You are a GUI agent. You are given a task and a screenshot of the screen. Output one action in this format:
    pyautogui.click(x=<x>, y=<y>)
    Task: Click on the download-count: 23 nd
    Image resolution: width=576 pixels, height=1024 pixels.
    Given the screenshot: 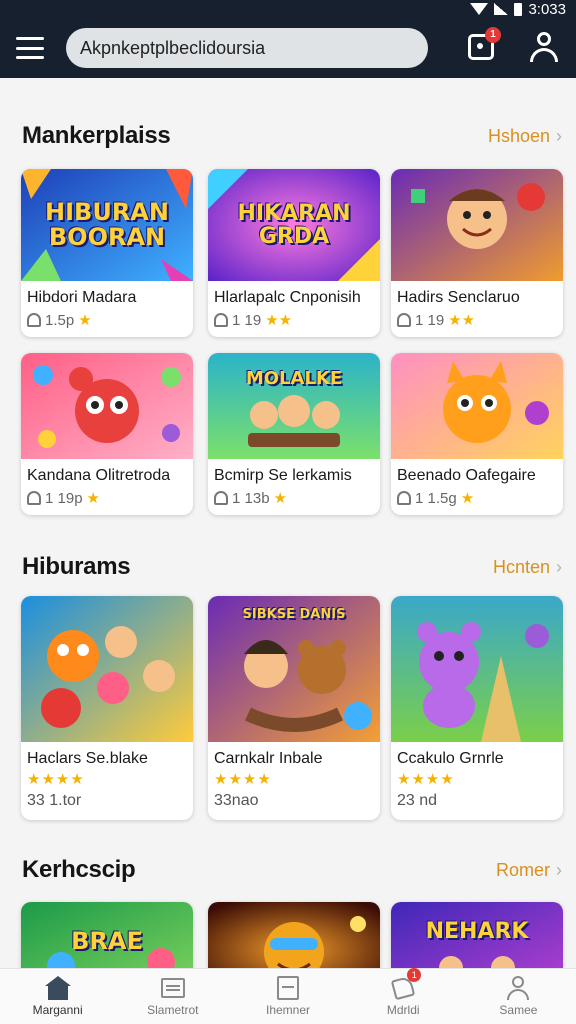 What is the action you would take?
    pyautogui.click(x=417, y=800)
    